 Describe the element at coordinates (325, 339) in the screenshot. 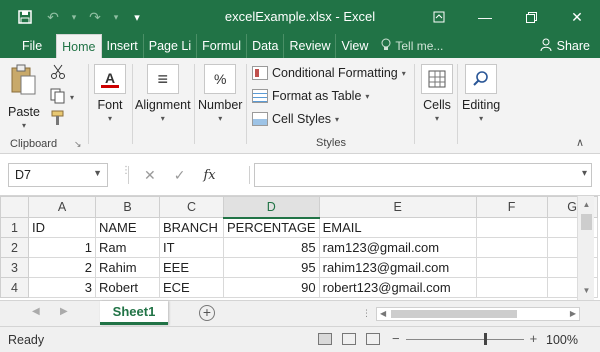

I see `normal-view-icon` at that location.